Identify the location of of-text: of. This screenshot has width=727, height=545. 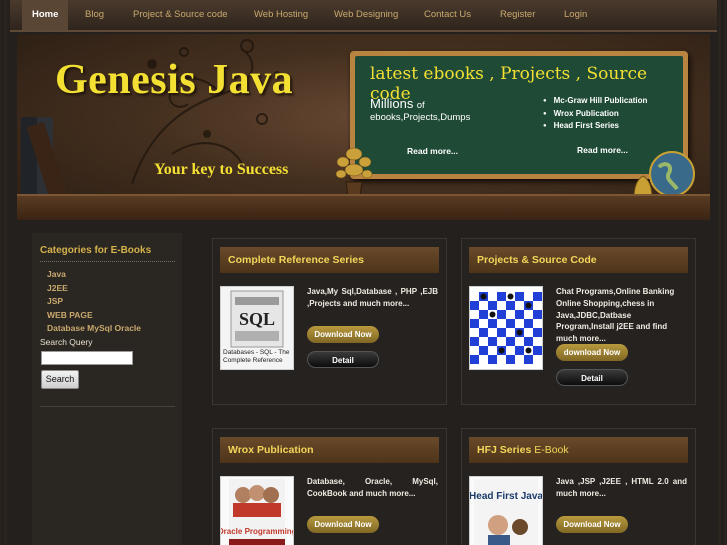
(420, 105).